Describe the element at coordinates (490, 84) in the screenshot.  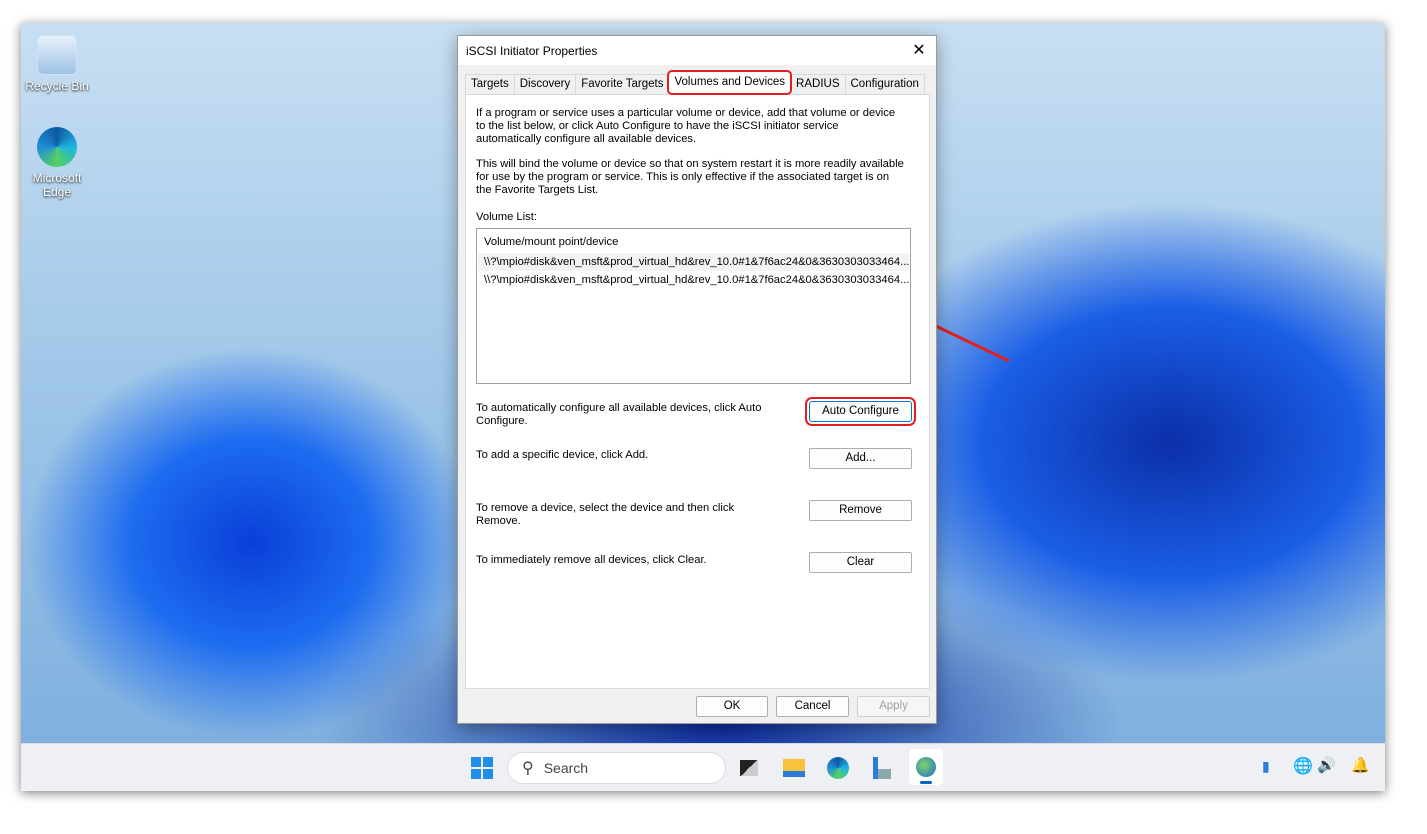
I see `tab-targets: Targets` at that location.